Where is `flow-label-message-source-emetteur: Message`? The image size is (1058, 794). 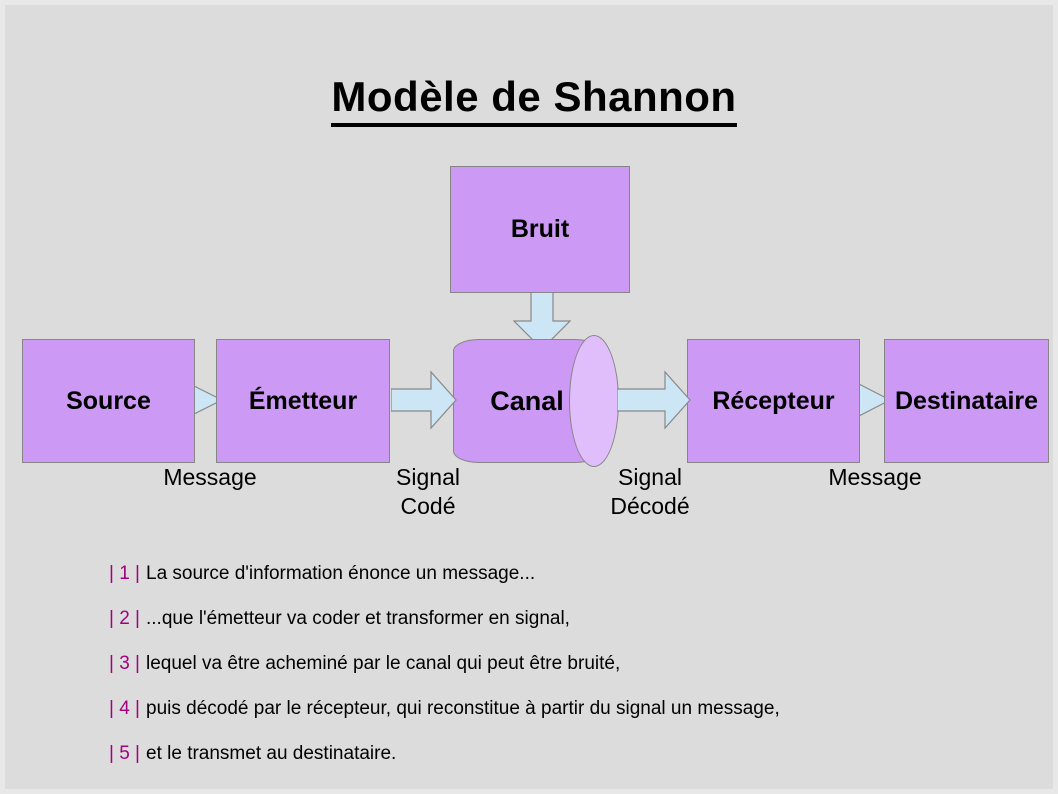
flow-label-message-source-emetteur: Message is located at coordinates (210, 477).